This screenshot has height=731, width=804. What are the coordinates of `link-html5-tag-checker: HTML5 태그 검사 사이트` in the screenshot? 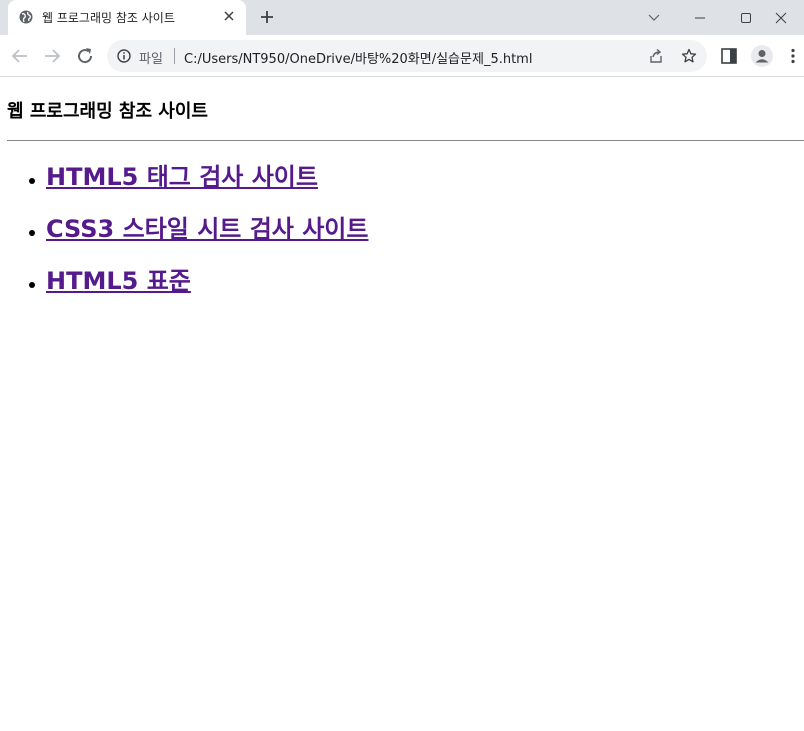 It's located at (182, 177).